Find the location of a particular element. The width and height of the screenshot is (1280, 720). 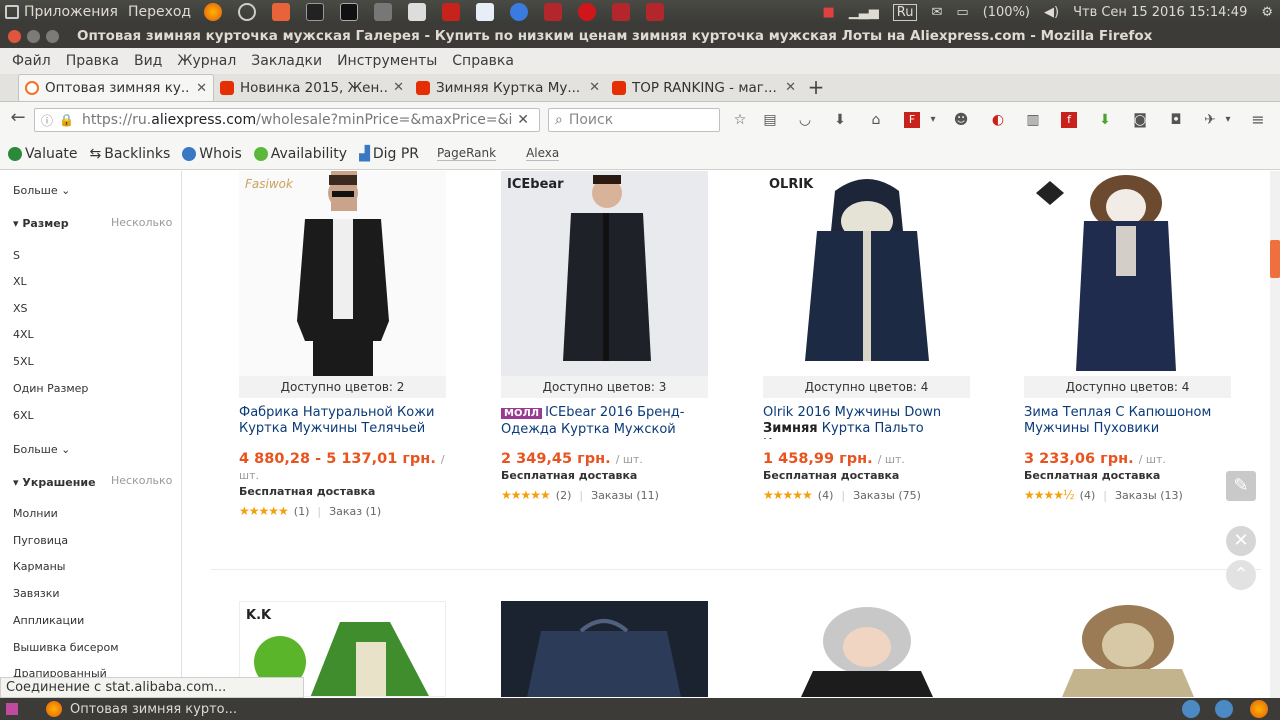

instagram-icon: ◘ is located at coordinates (1176, 120).